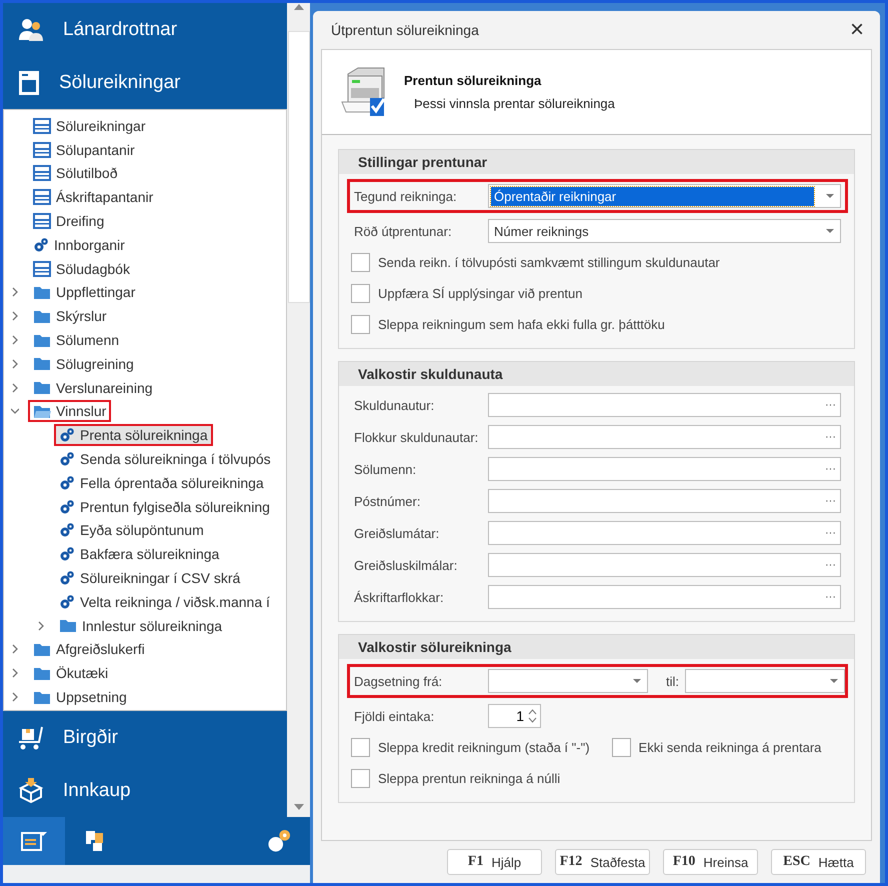 This screenshot has width=888, height=886. I want to click on tree-item: Uppsetning, so click(145, 697).